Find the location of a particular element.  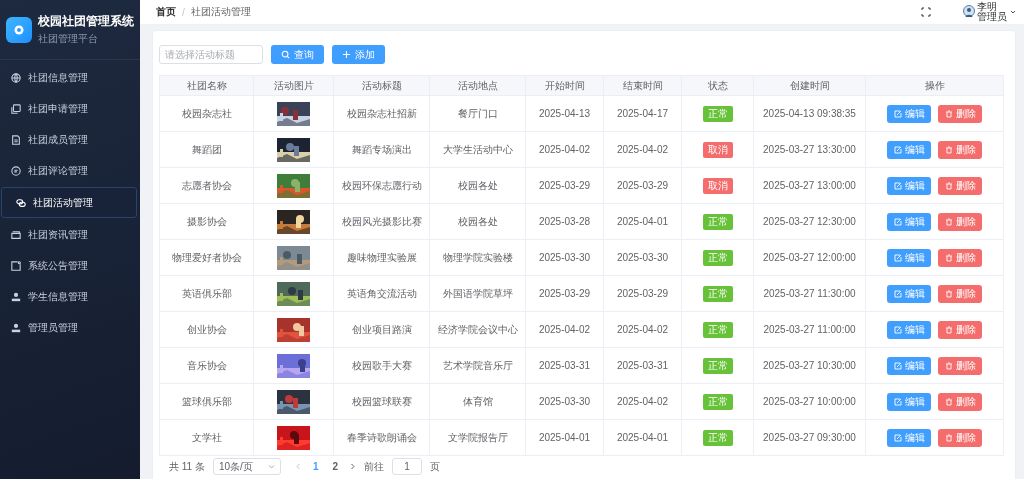

page-number: 1 is located at coordinates (315, 466).